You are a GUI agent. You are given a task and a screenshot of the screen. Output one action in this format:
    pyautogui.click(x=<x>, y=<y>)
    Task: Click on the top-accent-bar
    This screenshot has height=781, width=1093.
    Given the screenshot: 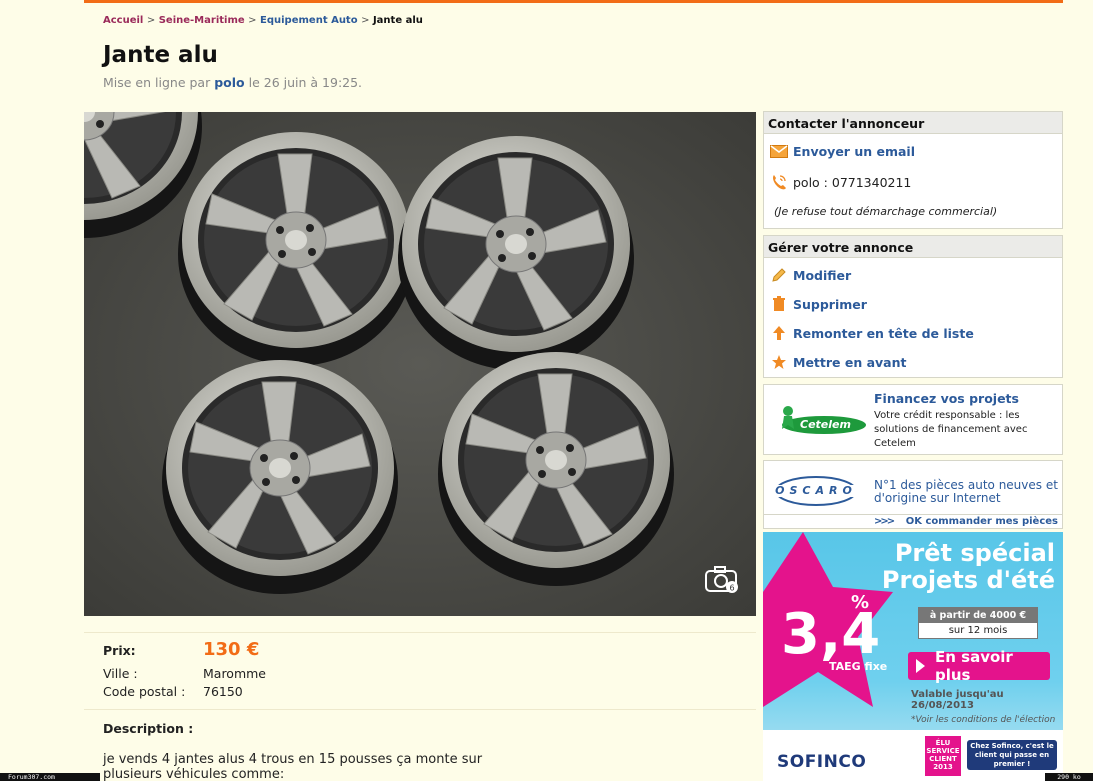 What is the action you would take?
    pyautogui.click(x=573, y=1)
    